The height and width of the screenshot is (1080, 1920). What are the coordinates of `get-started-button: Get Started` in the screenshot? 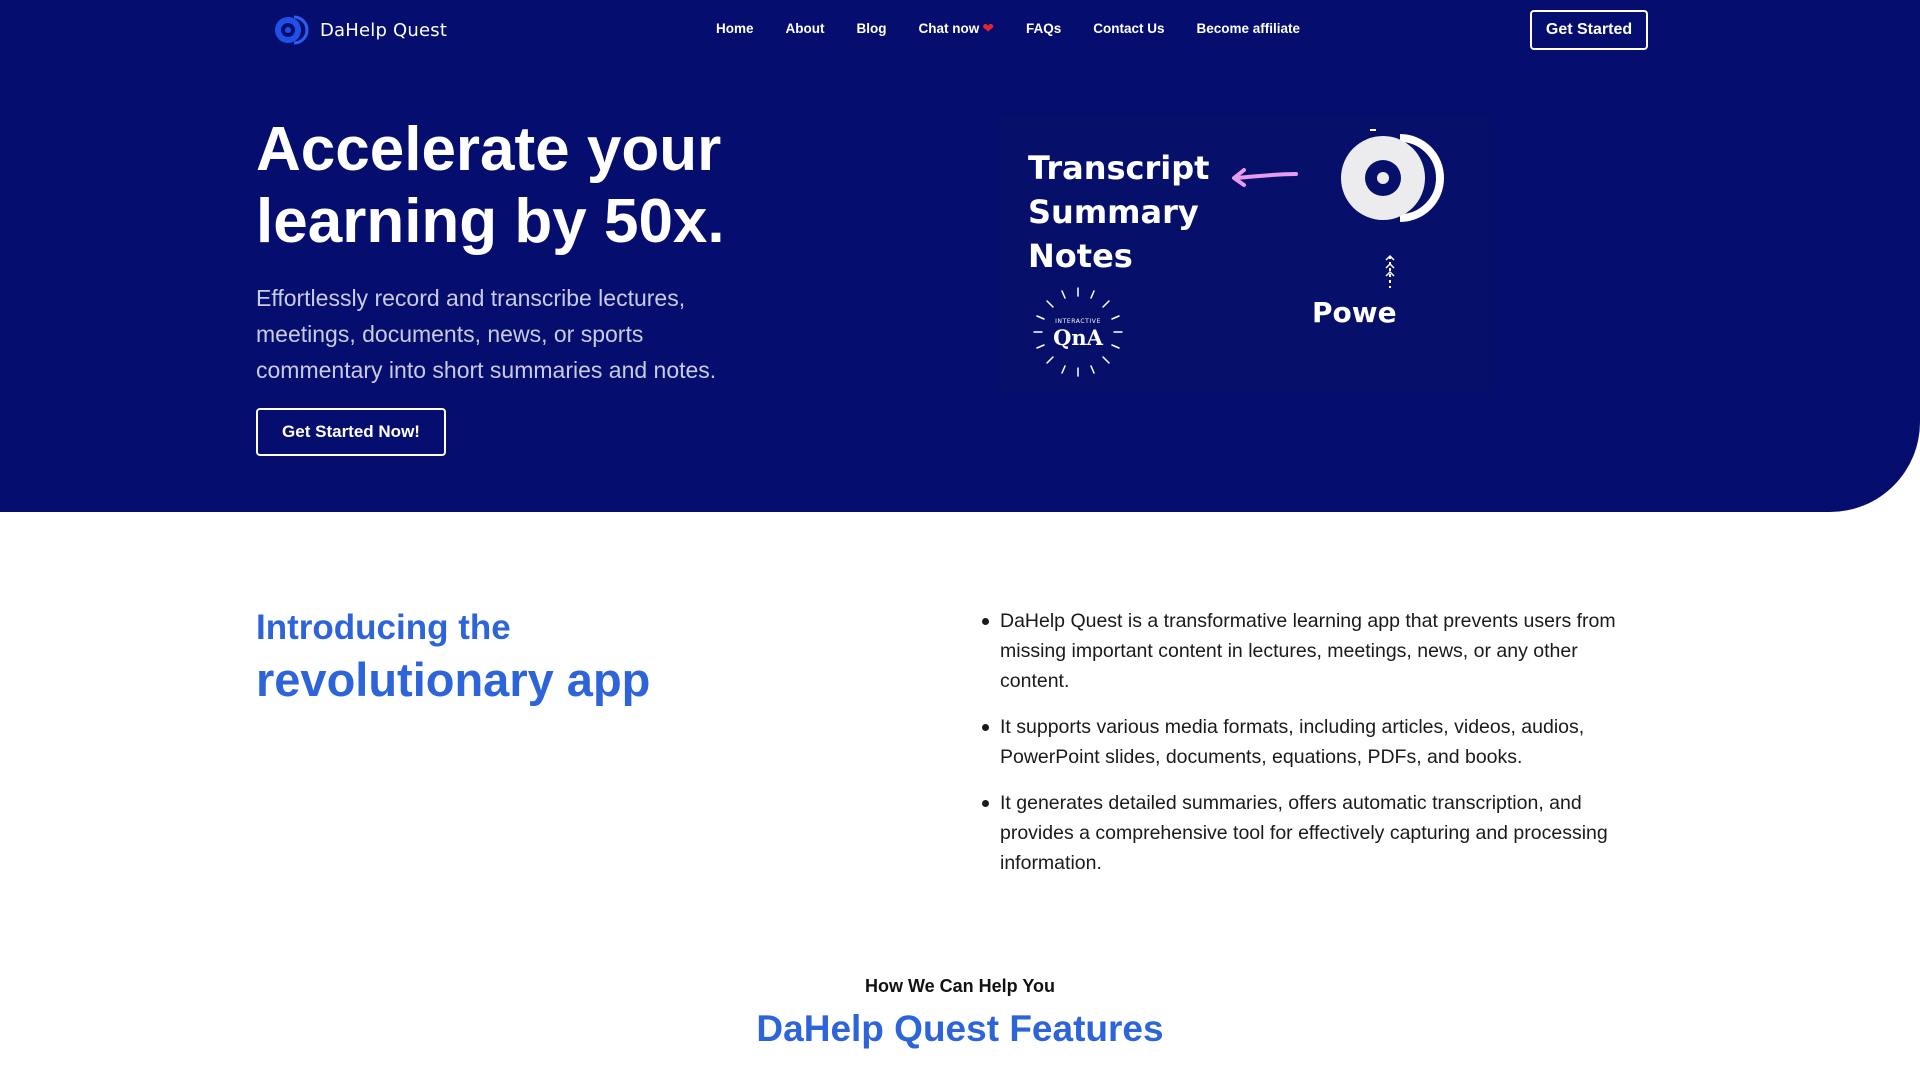 It's located at (1589, 30).